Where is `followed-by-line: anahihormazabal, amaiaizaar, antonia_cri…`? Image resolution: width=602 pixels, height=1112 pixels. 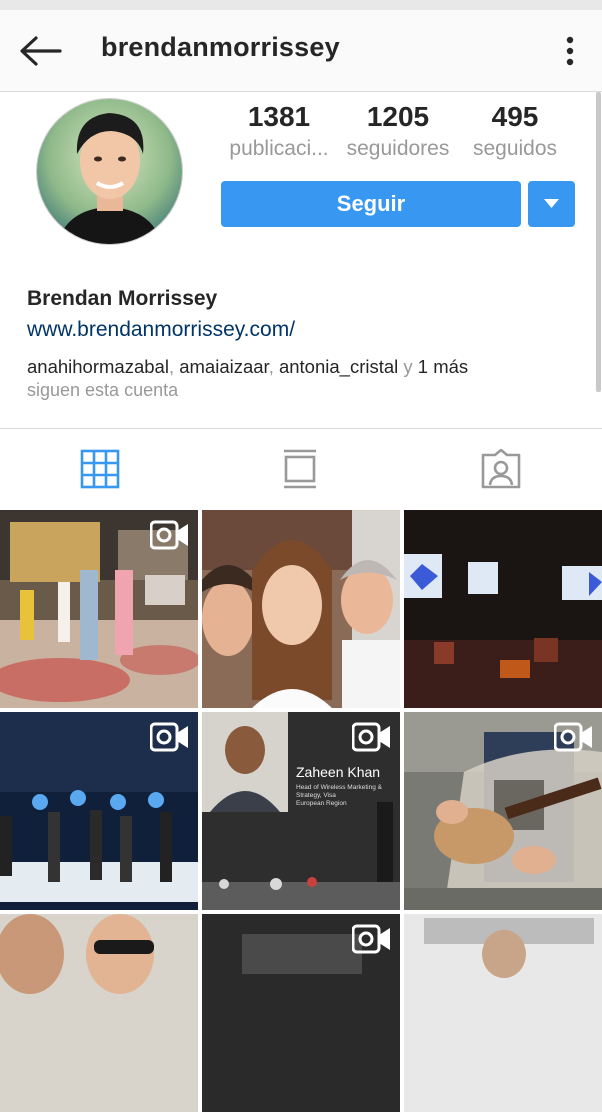 followed-by-line: anahihormazabal, amaiaizaar, antonia_cri… is located at coordinates (247, 367).